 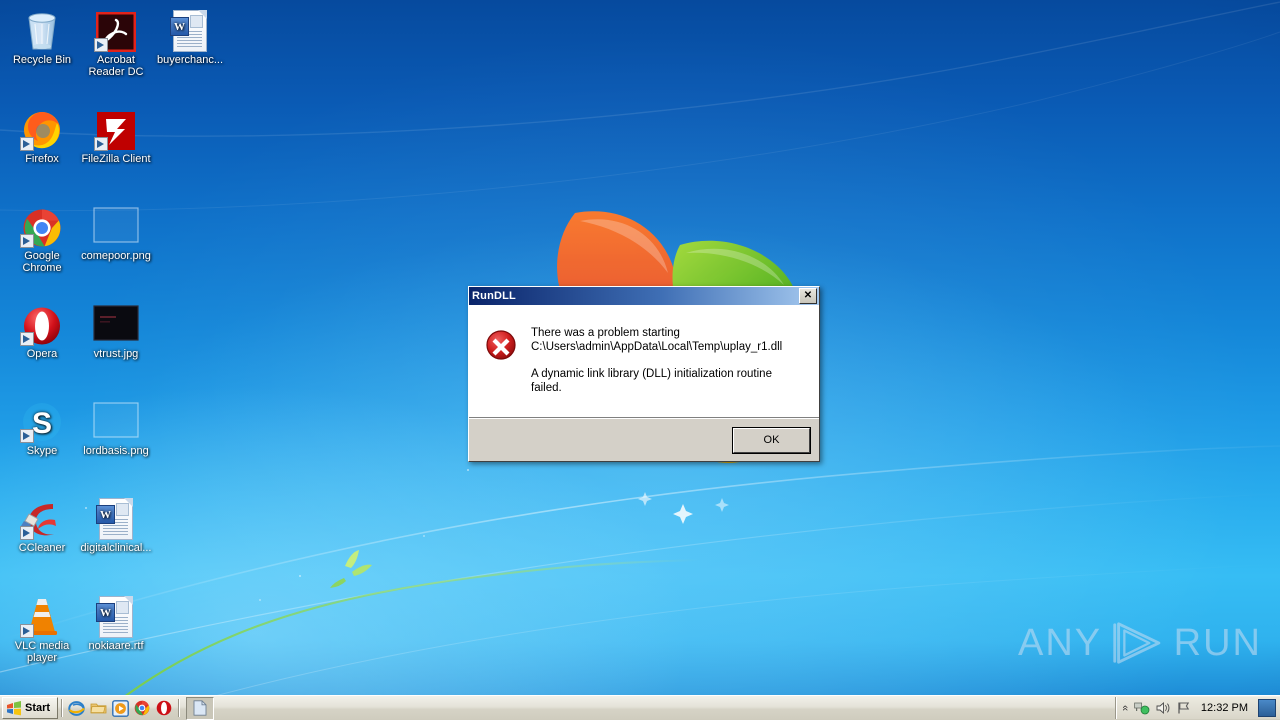 What do you see at coordinates (1142, 708) in the screenshot?
I see `network-icon` at bounding box center [1142, 708].